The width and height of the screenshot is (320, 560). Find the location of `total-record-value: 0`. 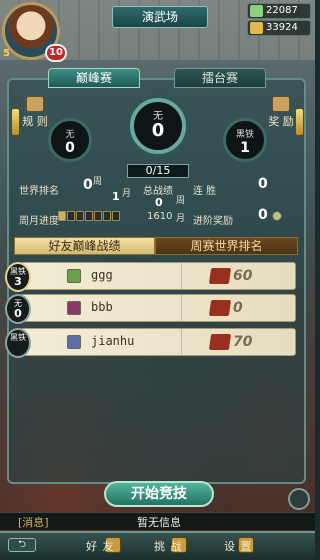

total-record-value: 0 is located at coordinates (159, 202).